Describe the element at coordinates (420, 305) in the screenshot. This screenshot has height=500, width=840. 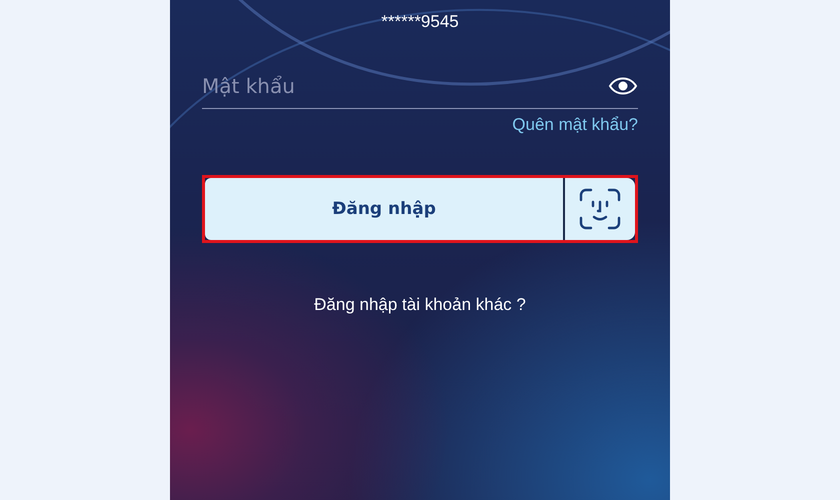
I see `other-account-link: Đăng nhập tài khoản khác ?` at that location.